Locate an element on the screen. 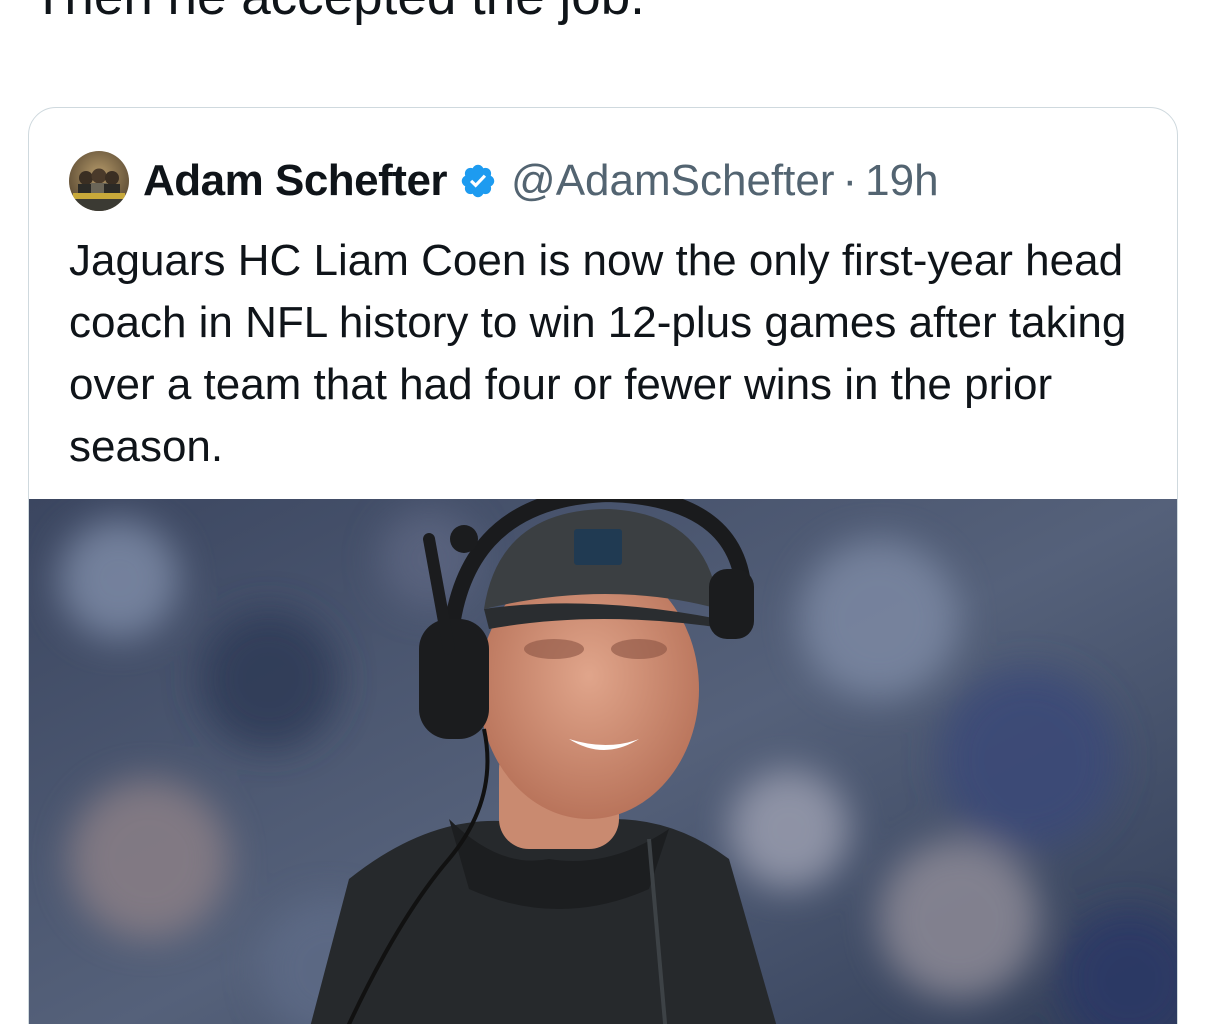  author-display-name: Adam Schefter is located at coordinates (295, 181).